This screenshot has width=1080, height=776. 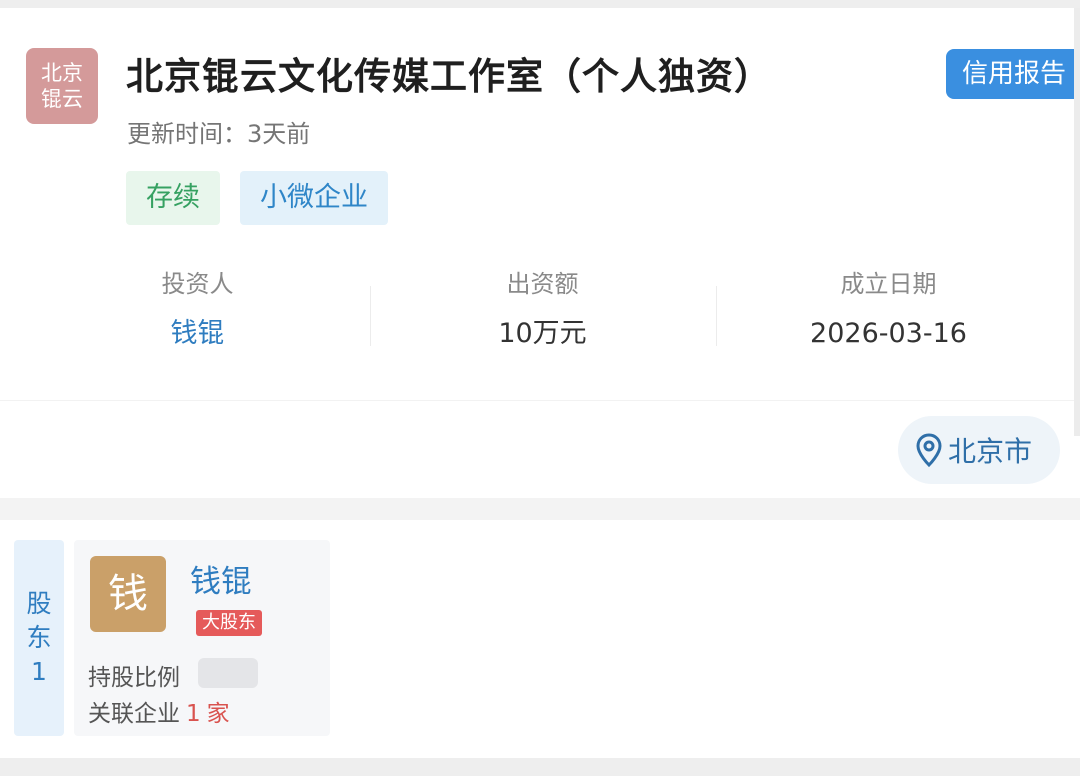 What do you see at coordinates (540, 767) in the screenshot?
I see `bottom-divider-strip` at bounding box center [540, 767].